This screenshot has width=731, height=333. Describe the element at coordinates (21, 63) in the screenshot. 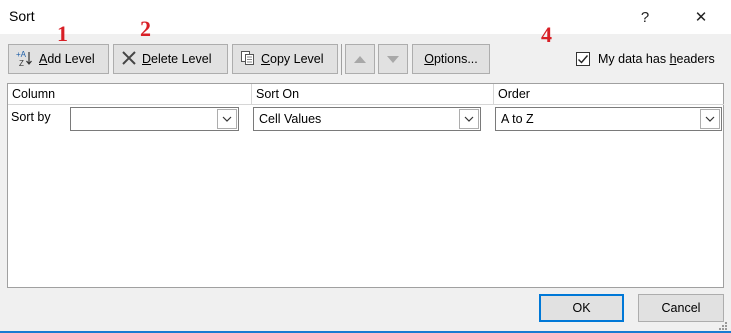

I see `svg-text: Z` at that location.